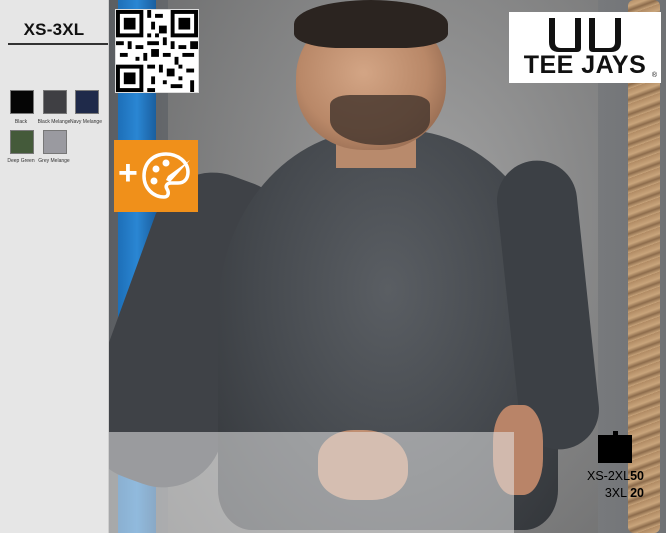 The height and width of the screenshot is (533, 666). I want to click on registered-mark: ®, so click(654, 75).